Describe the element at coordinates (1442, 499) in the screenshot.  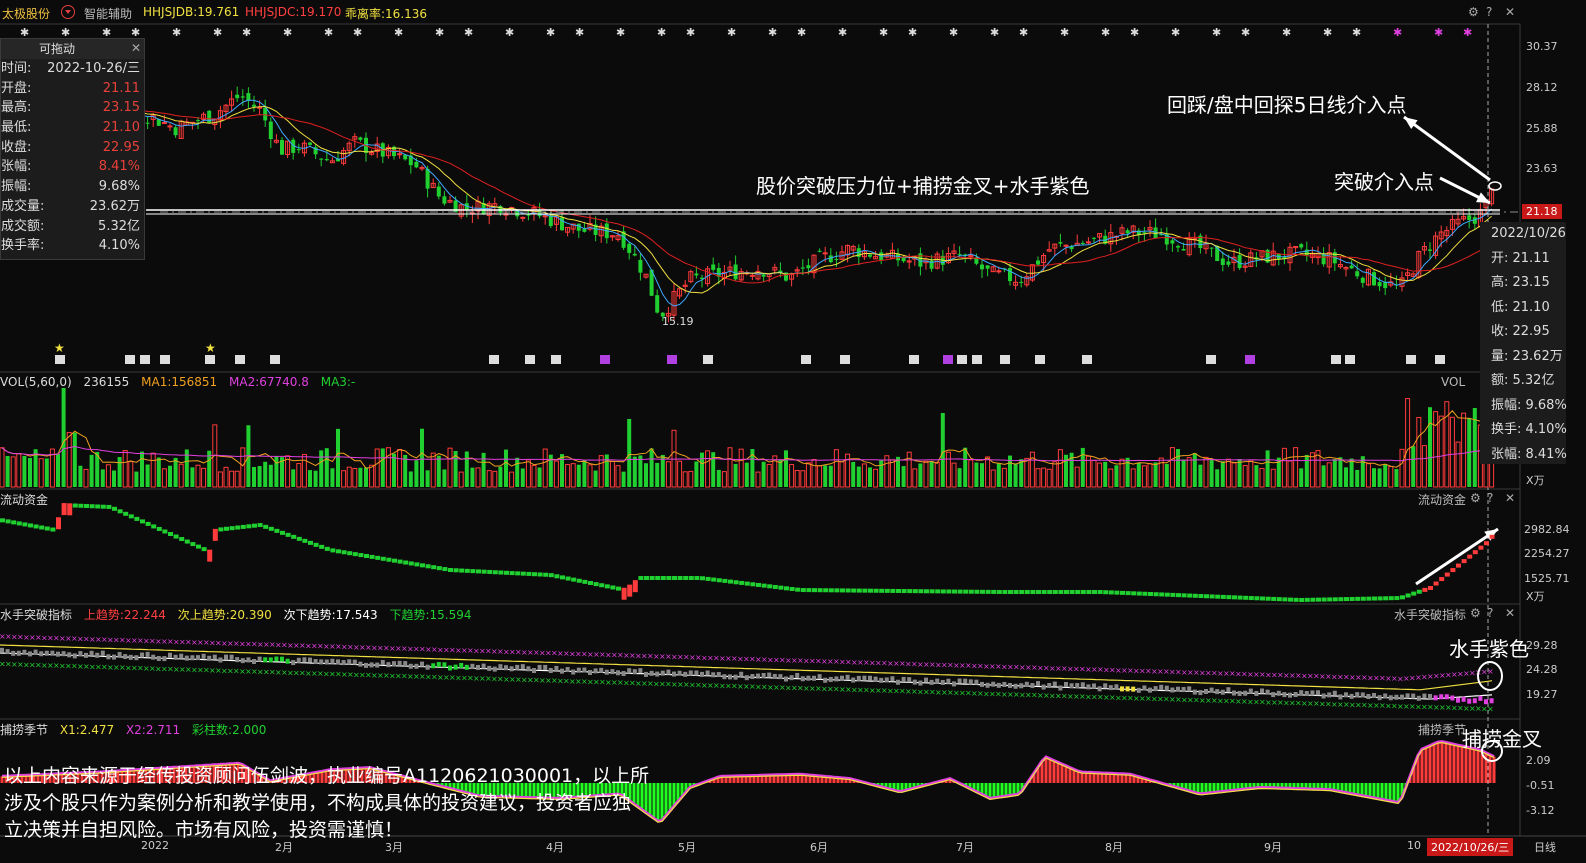
I see `fund-right-label: 流动资金` at that location.